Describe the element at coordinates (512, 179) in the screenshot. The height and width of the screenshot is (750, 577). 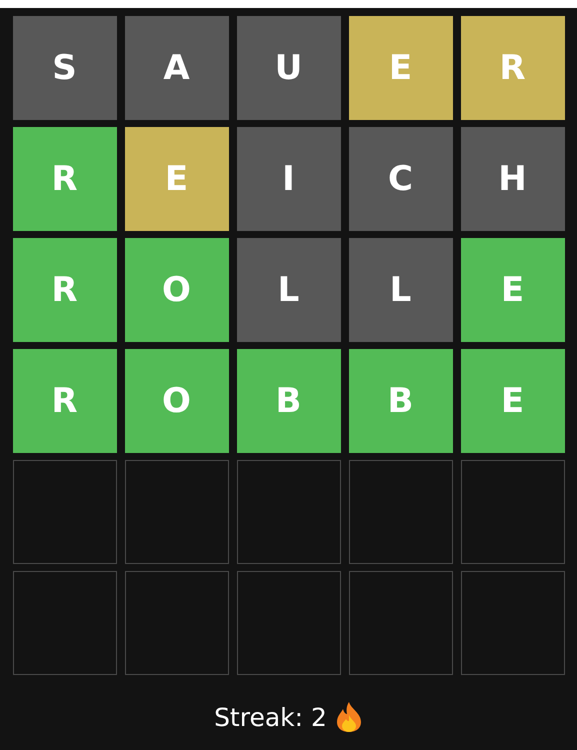
I see `letter-tile: H` at that location.